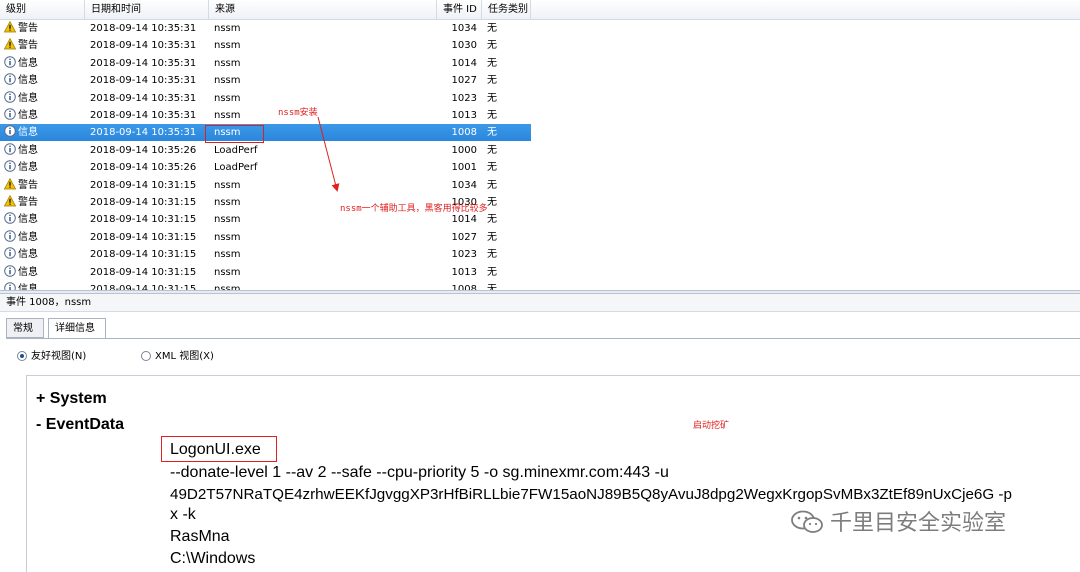 This screenshot has width=1080, height=572. Describe the element at coordinates (183, 514) in the screenshot. I see `eventdata-line-4: x -k` at that location.